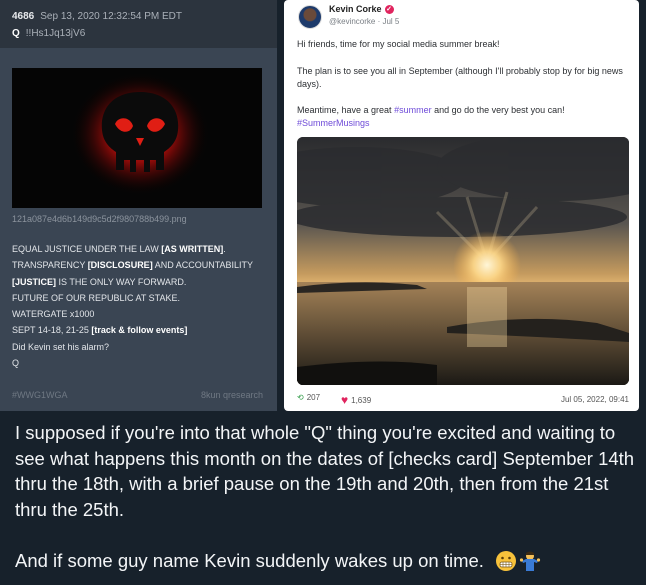  I want to click on grimacing-face-icon, so click(506, 561).